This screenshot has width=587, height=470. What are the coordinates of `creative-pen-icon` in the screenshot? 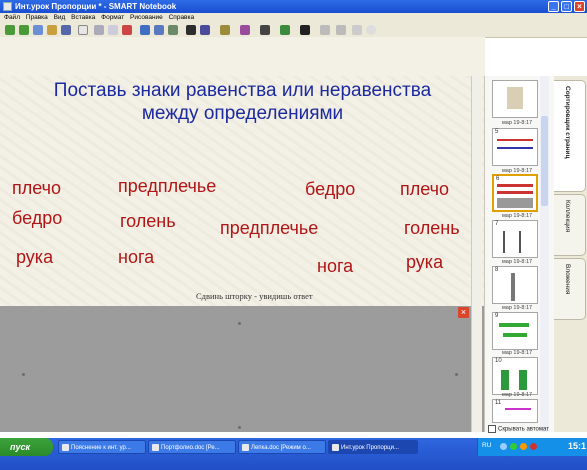 It's located at (225, 30).